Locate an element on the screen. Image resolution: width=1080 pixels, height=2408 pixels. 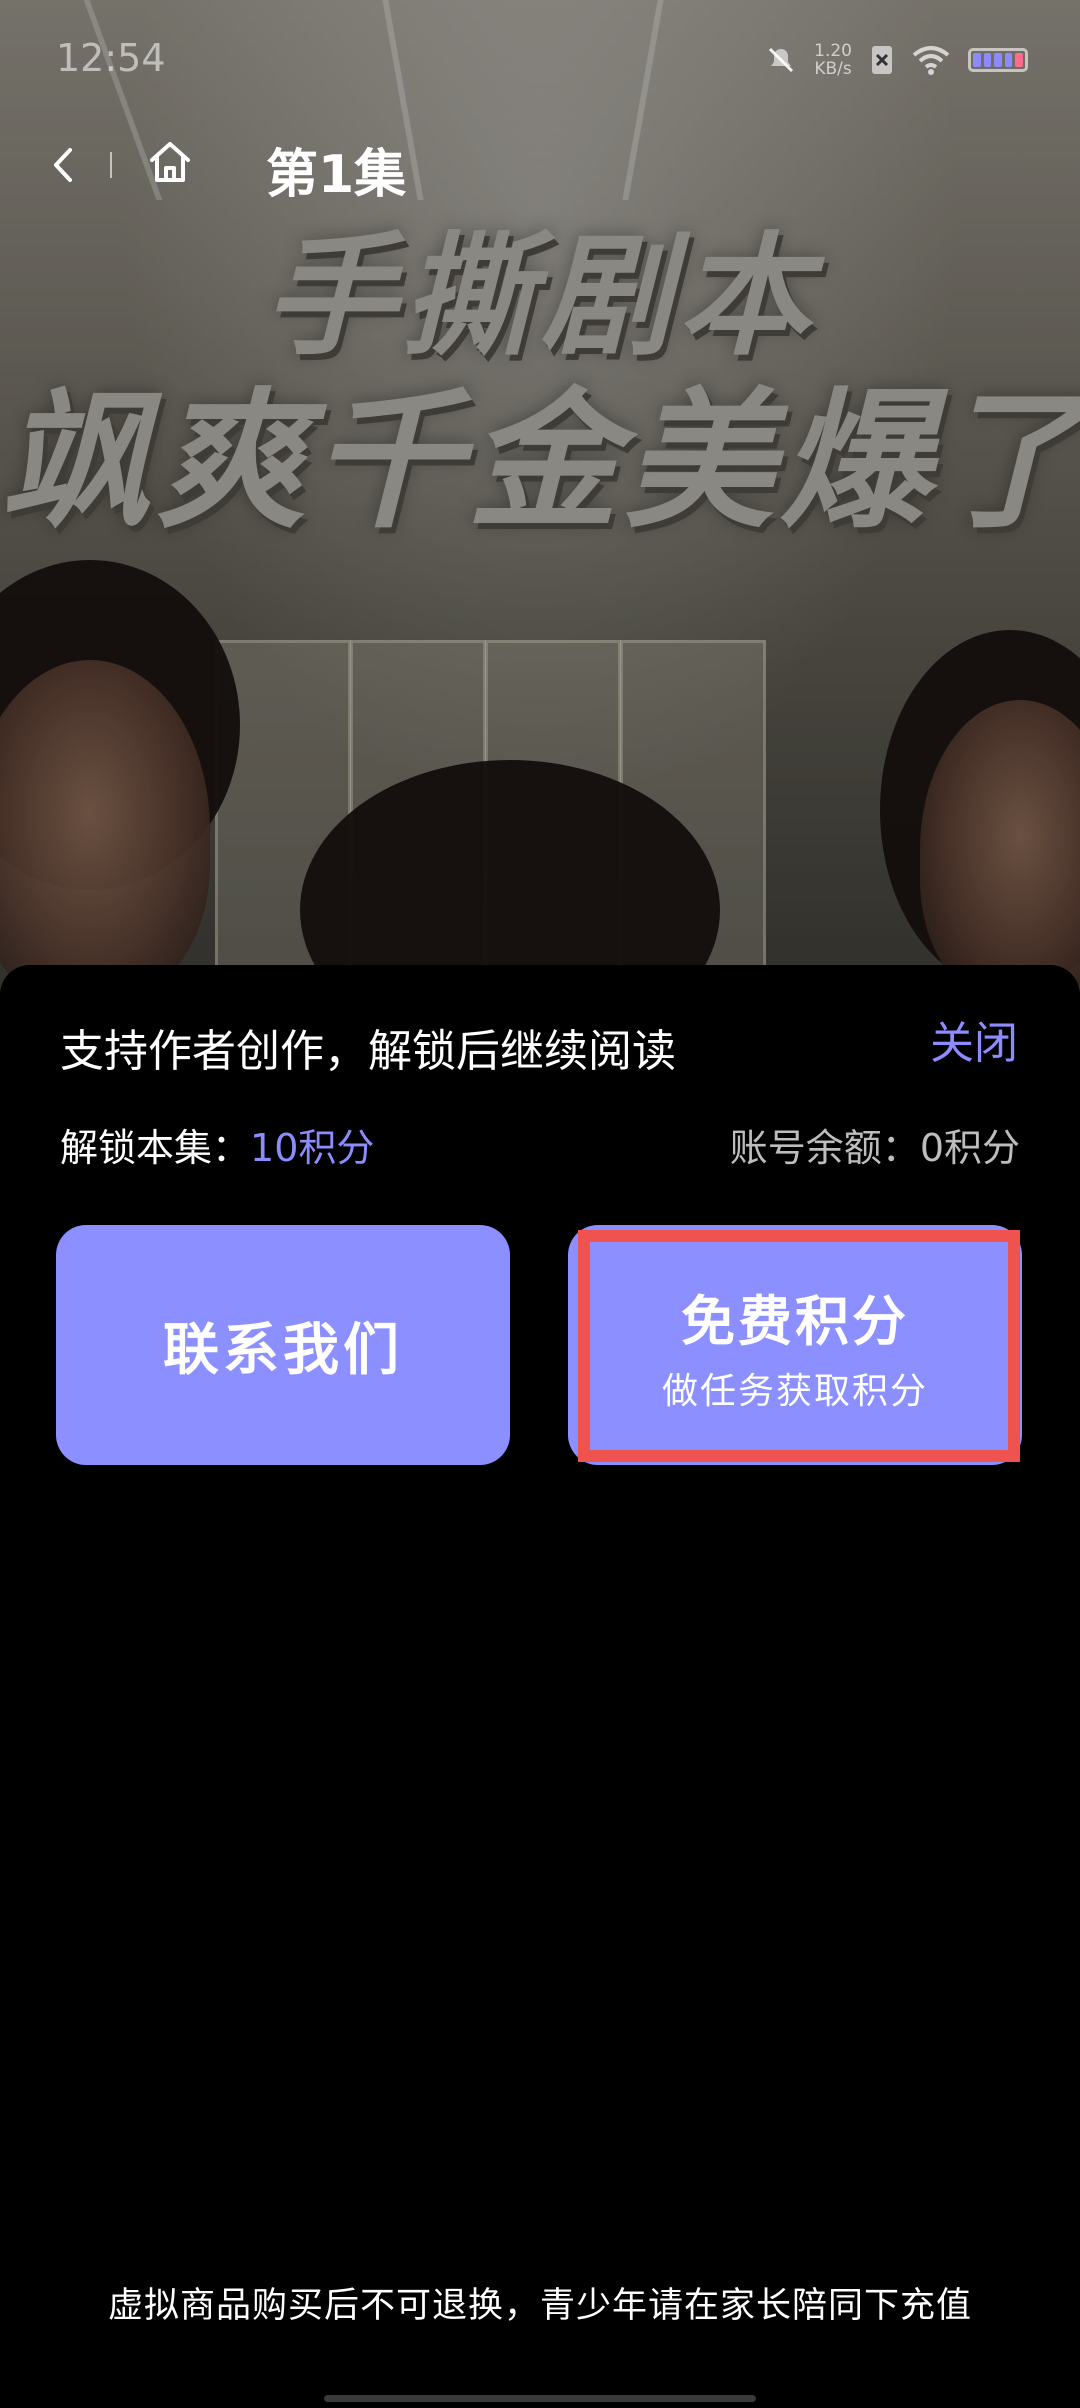
free-points-label: 免费积分 is located at coordinates (795, 1321).